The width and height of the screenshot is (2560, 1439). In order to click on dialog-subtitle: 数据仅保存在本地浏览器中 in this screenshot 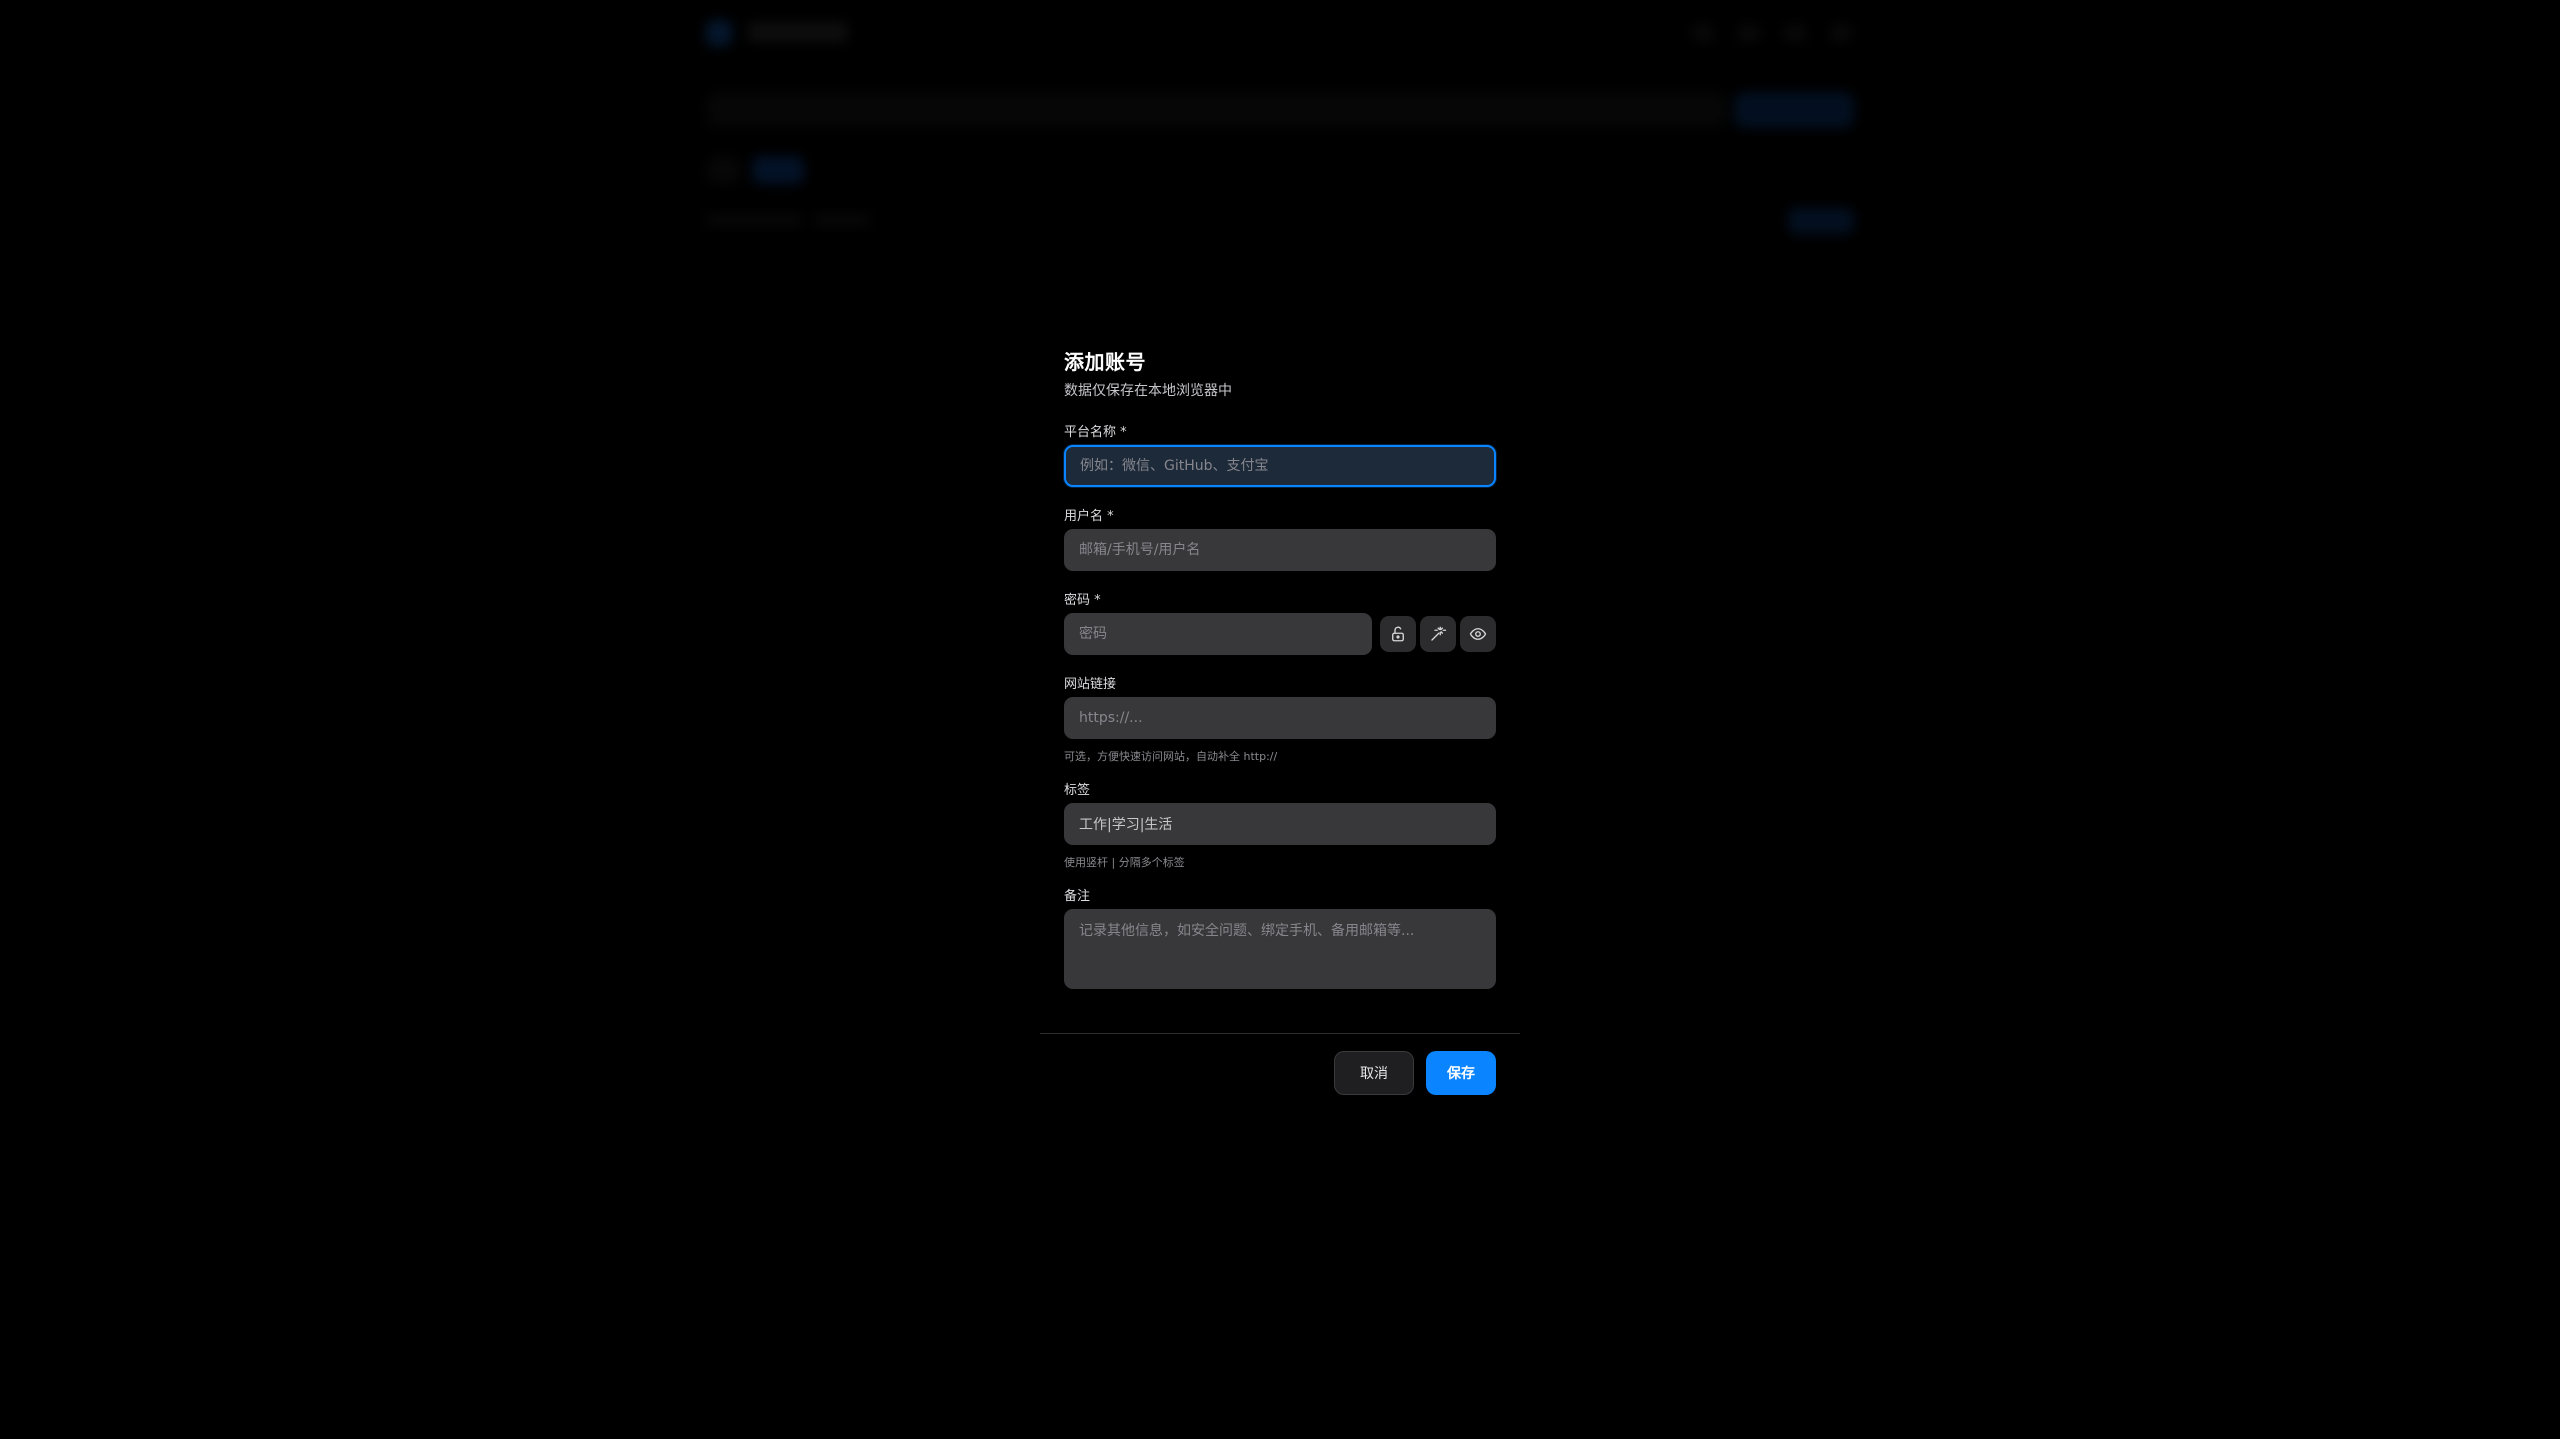, I will do `click(1148, 391)`.